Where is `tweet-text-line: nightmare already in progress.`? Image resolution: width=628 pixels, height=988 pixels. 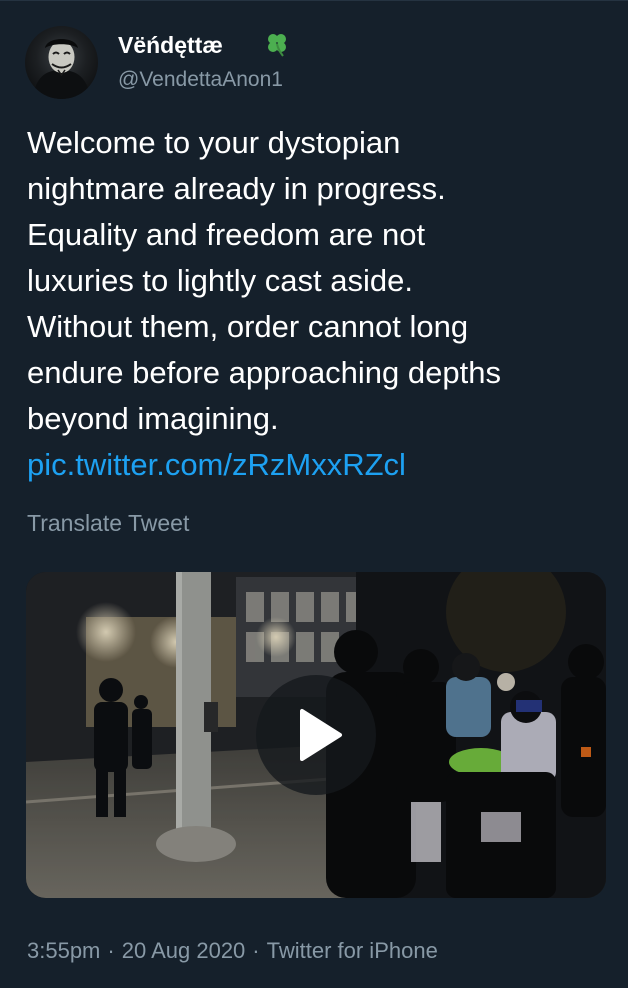 tweet-text-line: nightmare already in progress. is located at coordinates (236, 188).